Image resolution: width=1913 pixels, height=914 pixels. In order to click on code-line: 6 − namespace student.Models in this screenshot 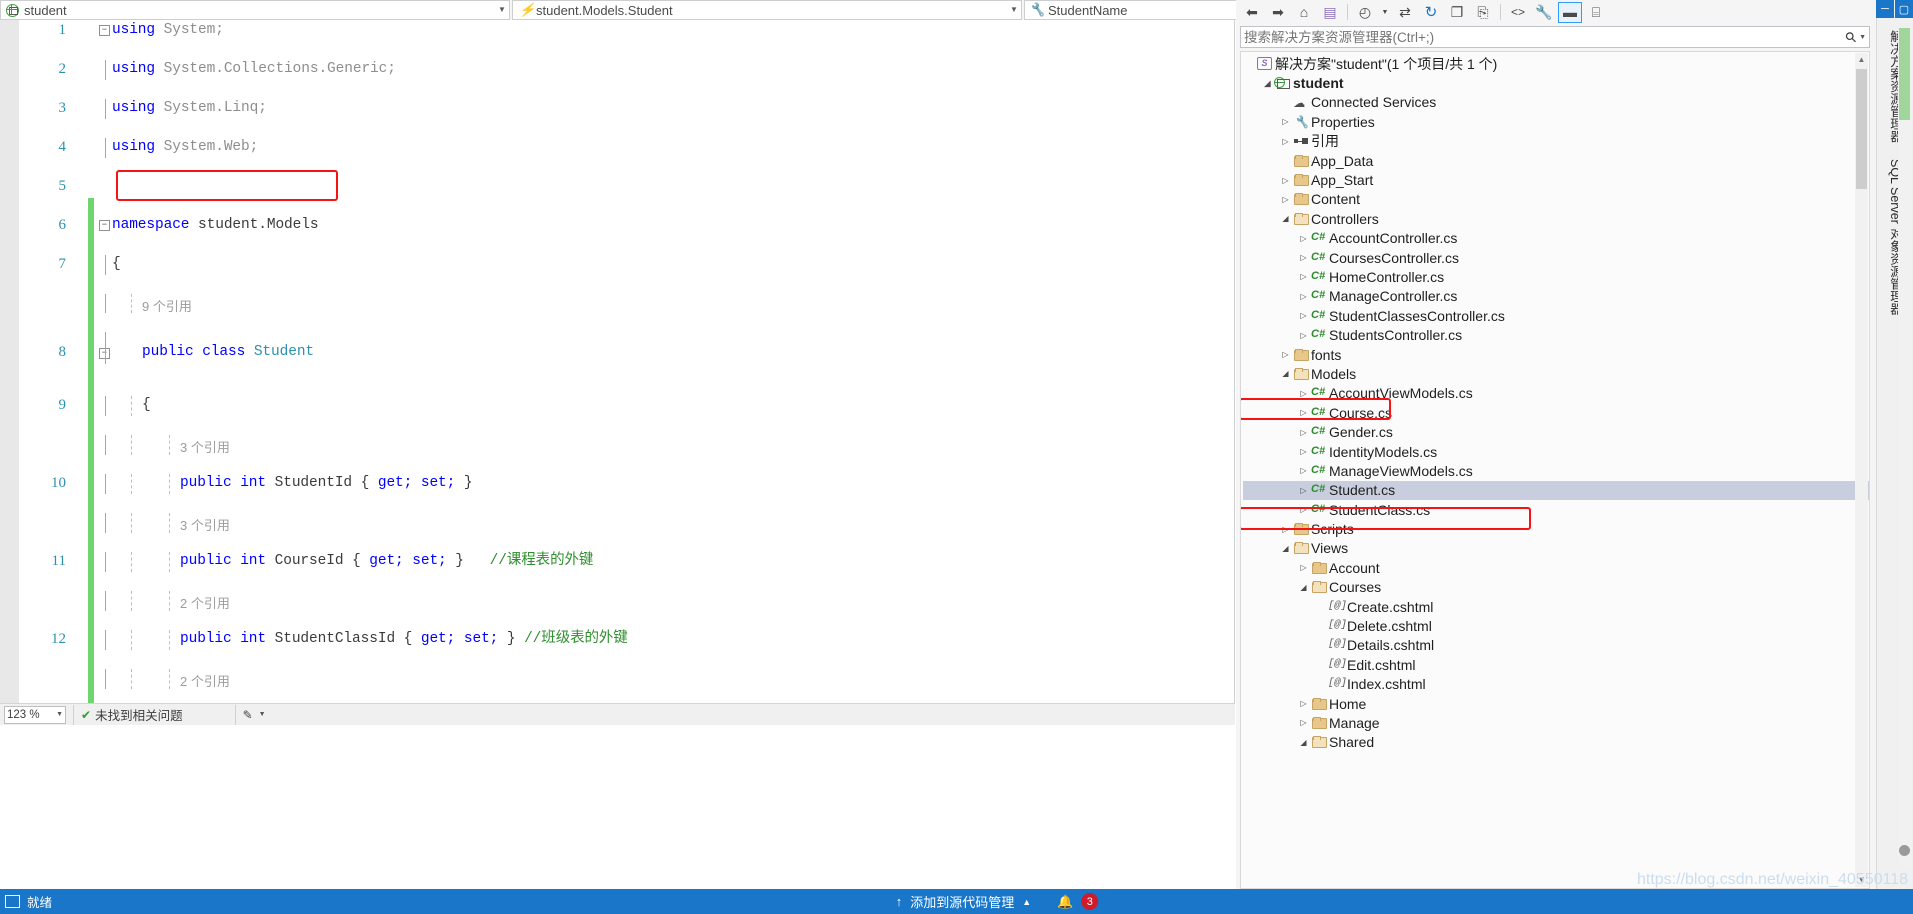, I will do `click(617, 226)`.